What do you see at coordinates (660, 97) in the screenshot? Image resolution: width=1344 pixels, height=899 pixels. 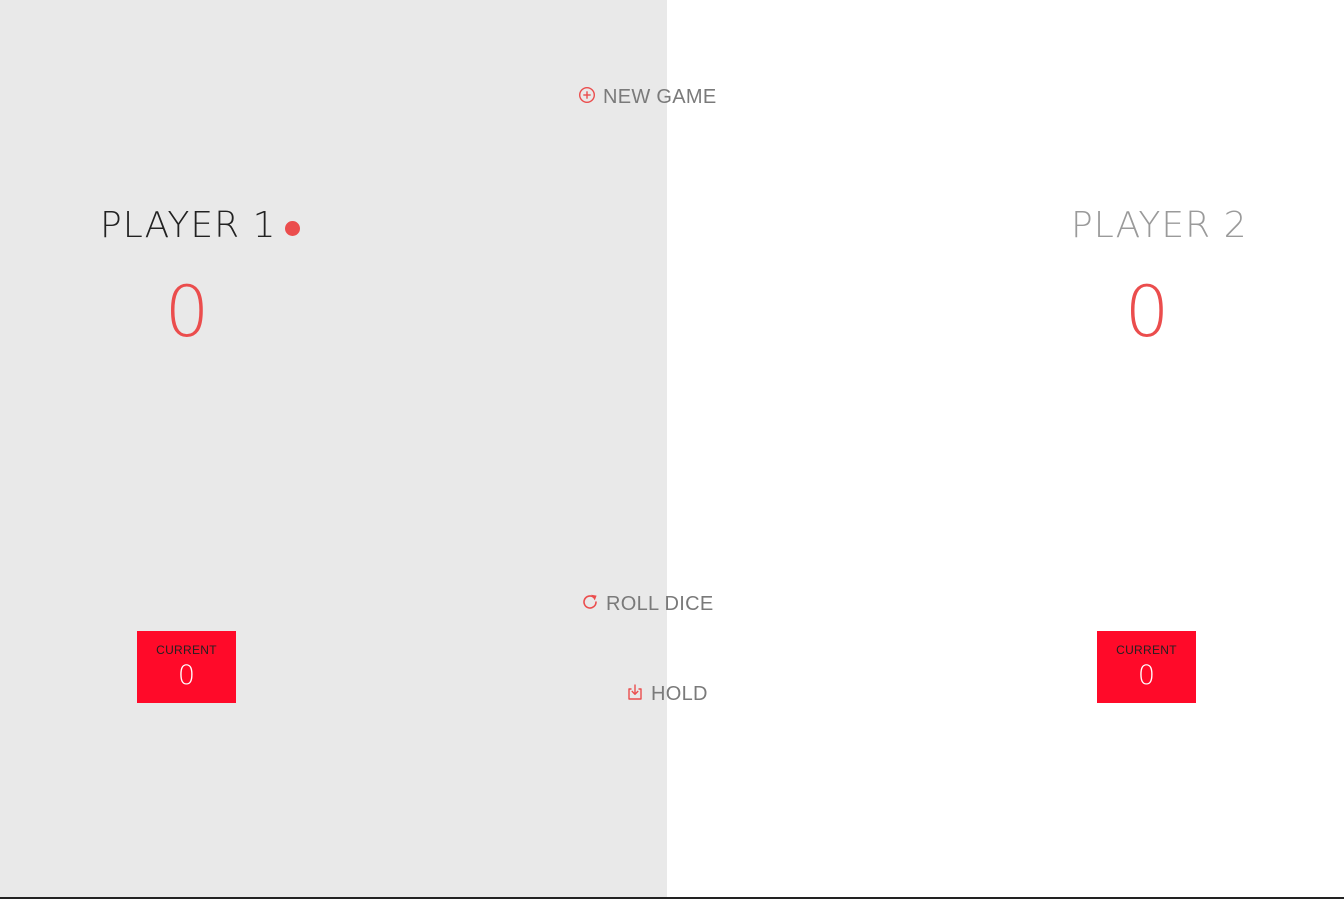 I see `new-game-label: NEW GAME` at bounding box center [660, 97].